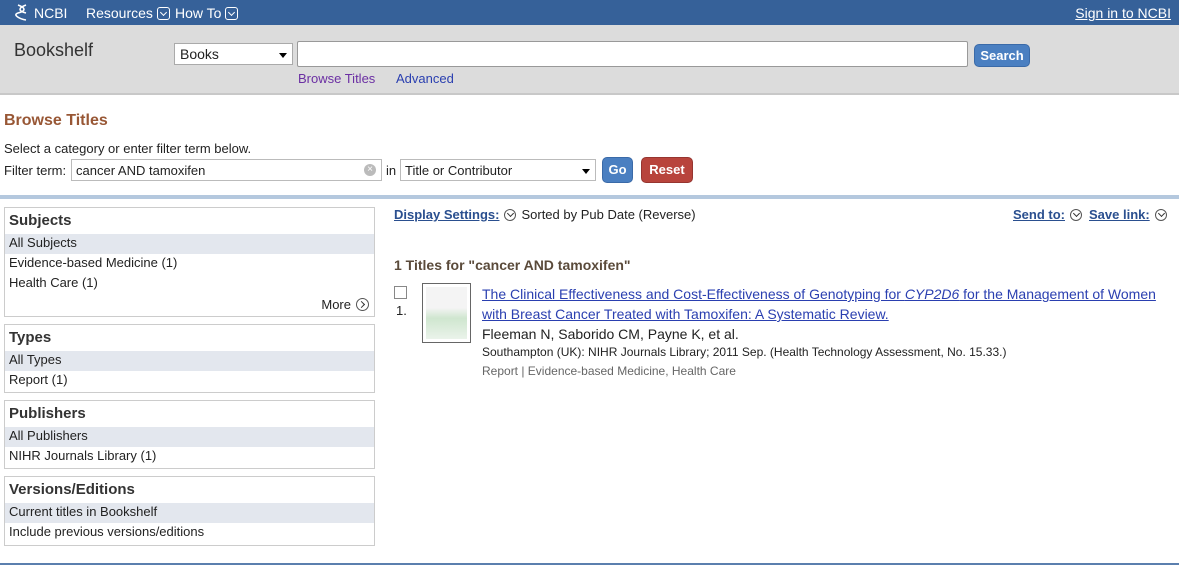  I want to click on result-authors: Fleeman N, Saborido CM, Payne K, et al., so click(610, 334).